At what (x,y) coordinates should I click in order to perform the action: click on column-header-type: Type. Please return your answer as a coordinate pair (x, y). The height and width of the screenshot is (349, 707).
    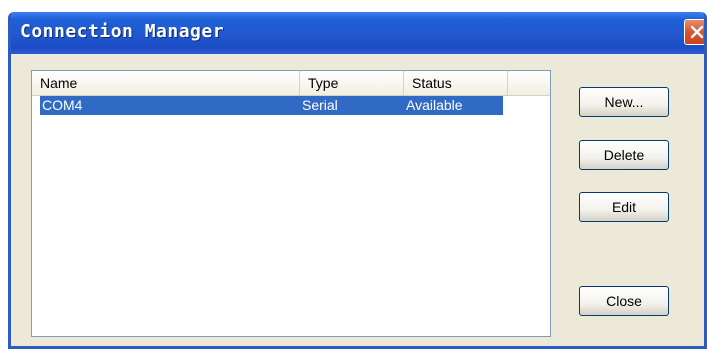
    Looking at the image, I should click on (352, 83).